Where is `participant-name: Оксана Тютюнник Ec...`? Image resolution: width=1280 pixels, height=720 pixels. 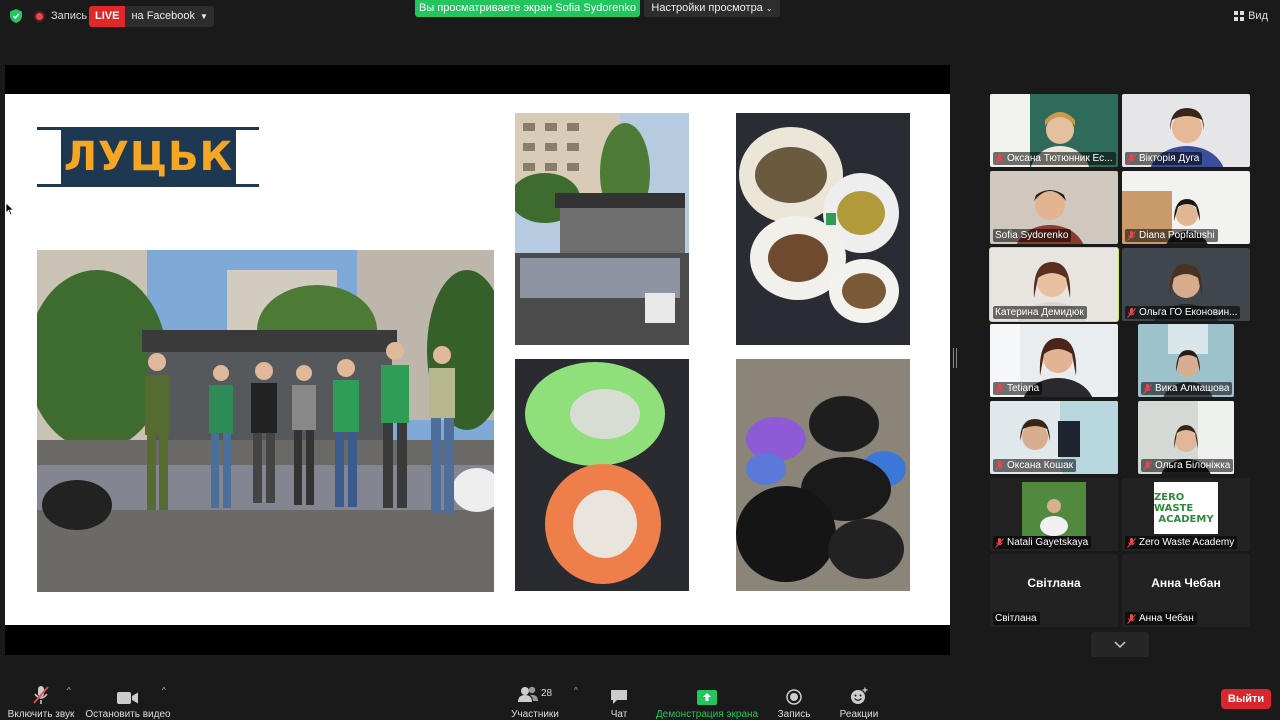
participant-name: Оксана Тютюнник Ec... is located at coordinates (1054, 158).